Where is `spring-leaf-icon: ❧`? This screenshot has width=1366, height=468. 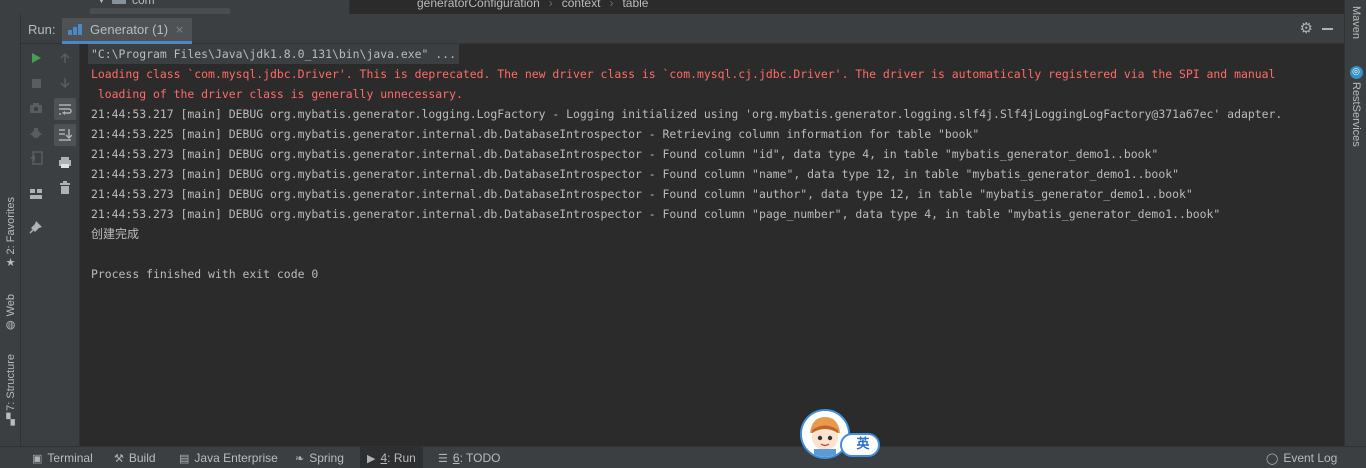 spring-leaf-icon: ❧ is located at coordinates (300, 458).